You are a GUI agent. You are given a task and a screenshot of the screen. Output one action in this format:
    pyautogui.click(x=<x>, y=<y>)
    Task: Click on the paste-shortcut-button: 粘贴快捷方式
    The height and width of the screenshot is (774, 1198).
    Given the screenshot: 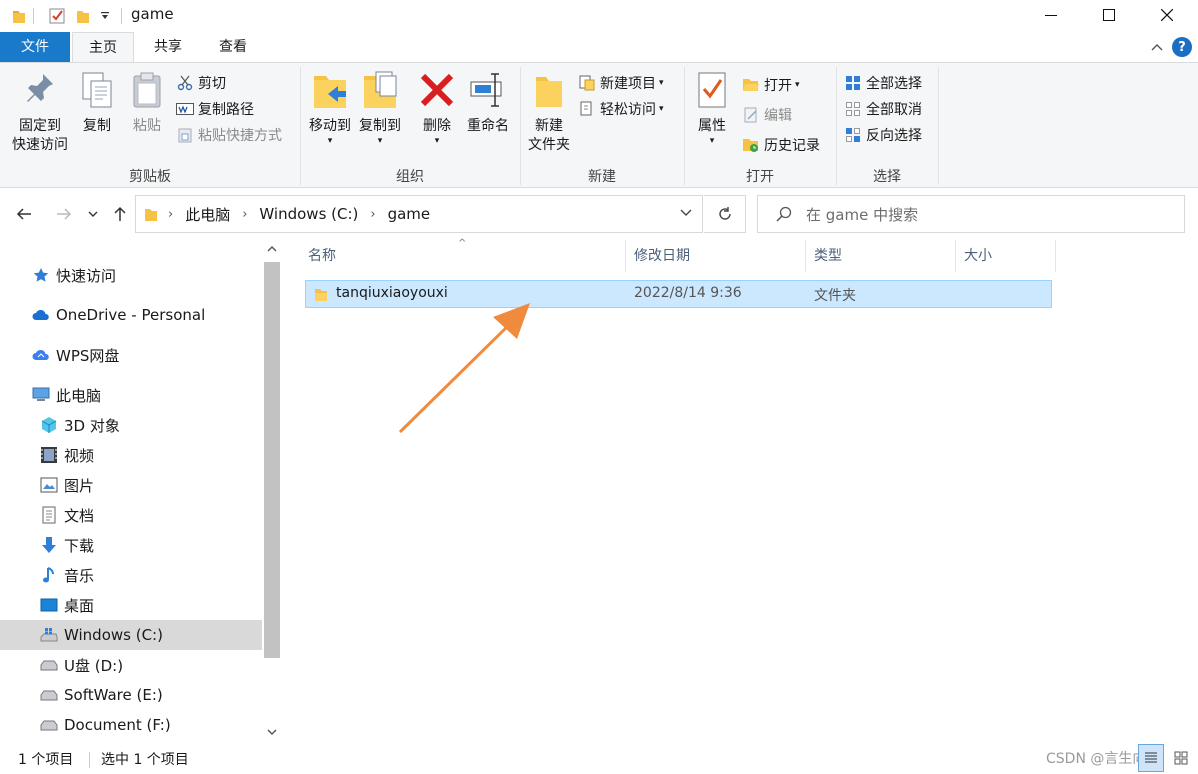 What is the action you would take?
    pyautogui.click(x=229, y=135)
    